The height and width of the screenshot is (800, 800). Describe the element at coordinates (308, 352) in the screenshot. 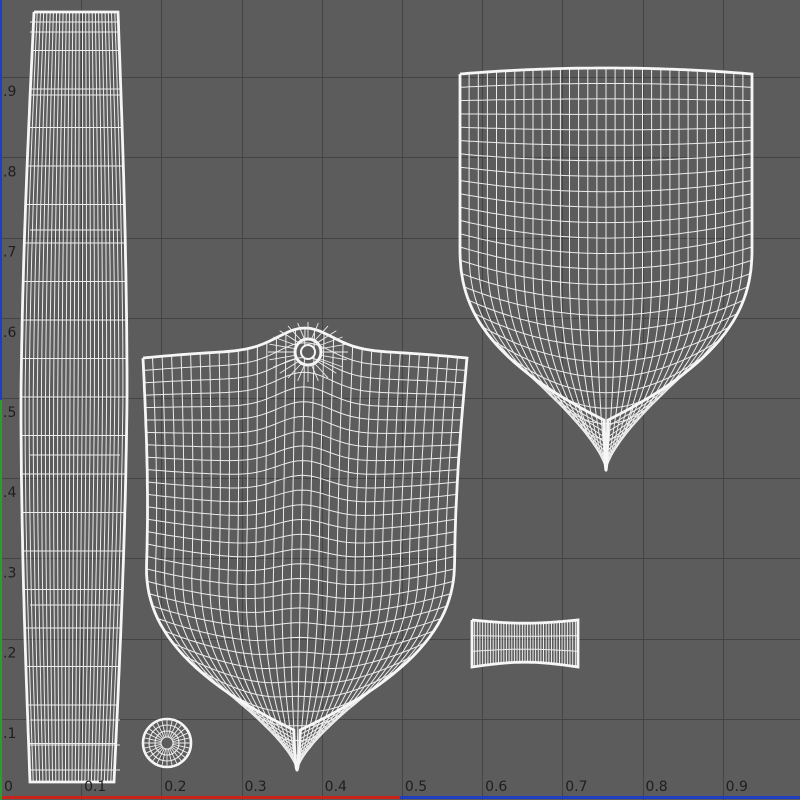

I see `mesh-hole-inner` at that location.